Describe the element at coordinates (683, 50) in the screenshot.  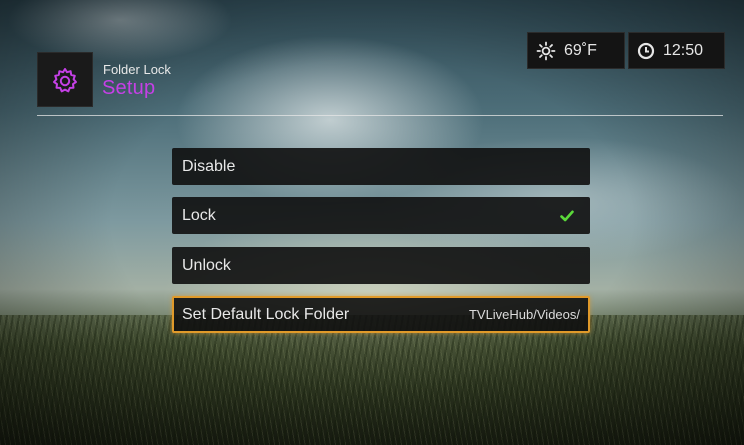
I see `time-value: 12:50` at that location.